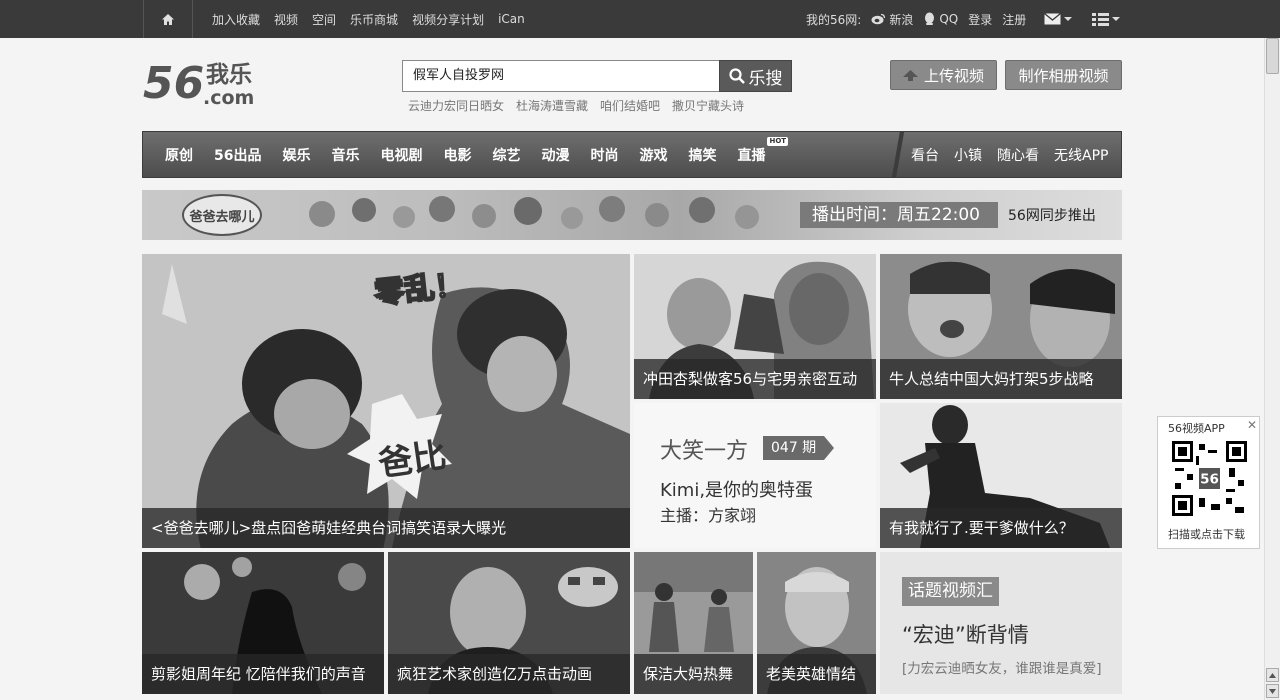  I want to click on register-link: 注册, so click(1014, 19).